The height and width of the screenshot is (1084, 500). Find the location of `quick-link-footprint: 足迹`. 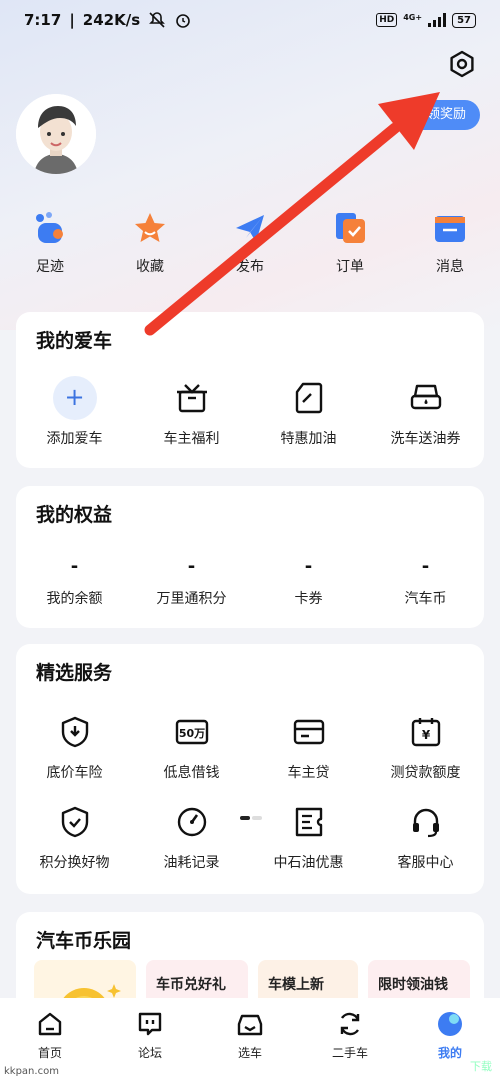

quick-link-footprint: 足迹 is located at coordinates (50, 243).